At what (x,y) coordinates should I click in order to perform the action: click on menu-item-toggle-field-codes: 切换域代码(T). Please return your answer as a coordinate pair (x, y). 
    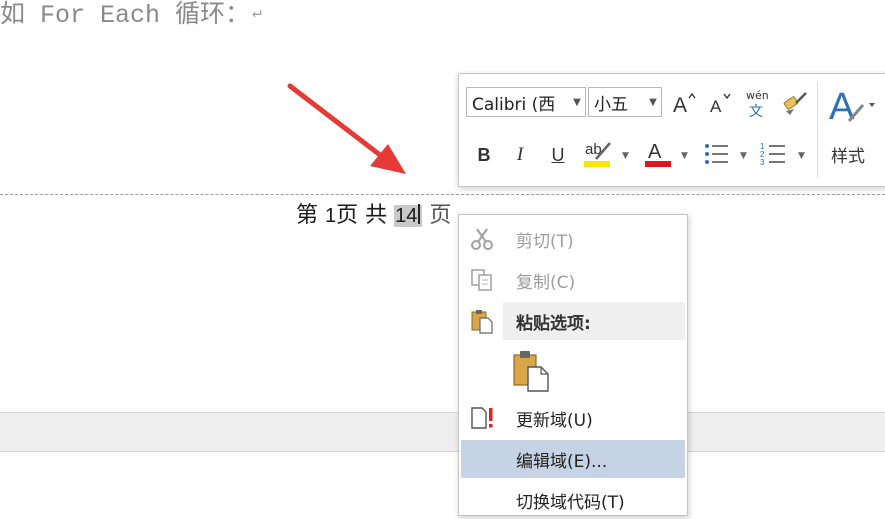
    Looking at the image, I should click on (573, 500).